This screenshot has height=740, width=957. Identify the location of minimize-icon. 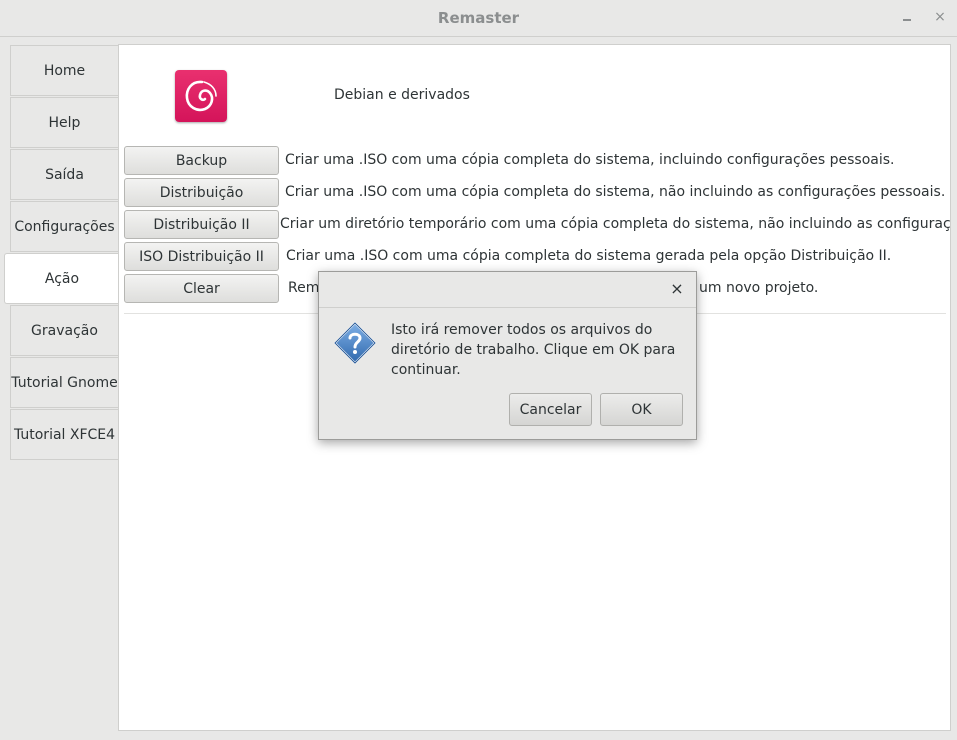
(907, 20).